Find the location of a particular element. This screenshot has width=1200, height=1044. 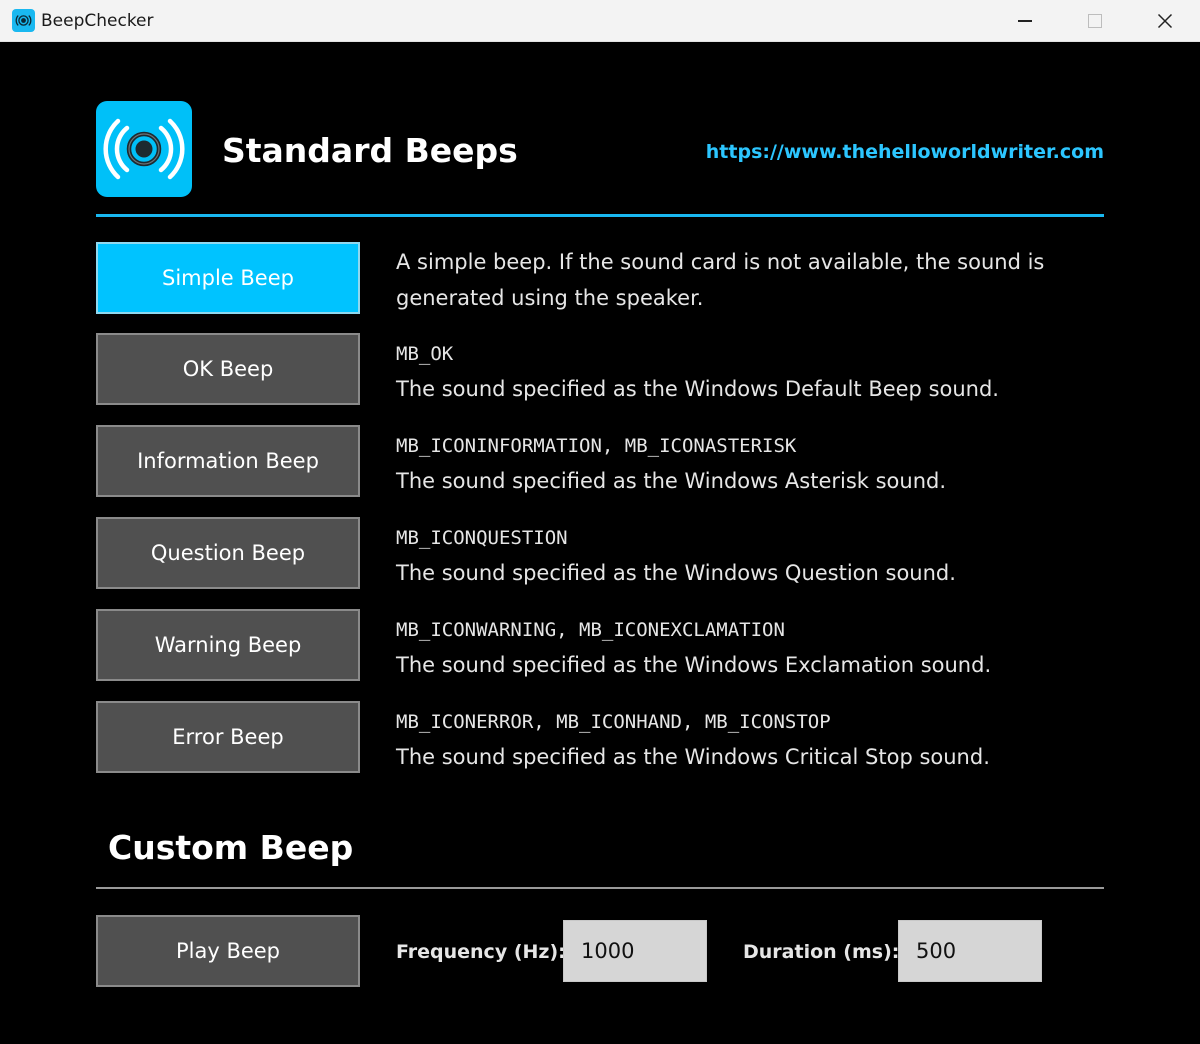

question-beep-button: Question Beep is located at coordinates (228, 553).